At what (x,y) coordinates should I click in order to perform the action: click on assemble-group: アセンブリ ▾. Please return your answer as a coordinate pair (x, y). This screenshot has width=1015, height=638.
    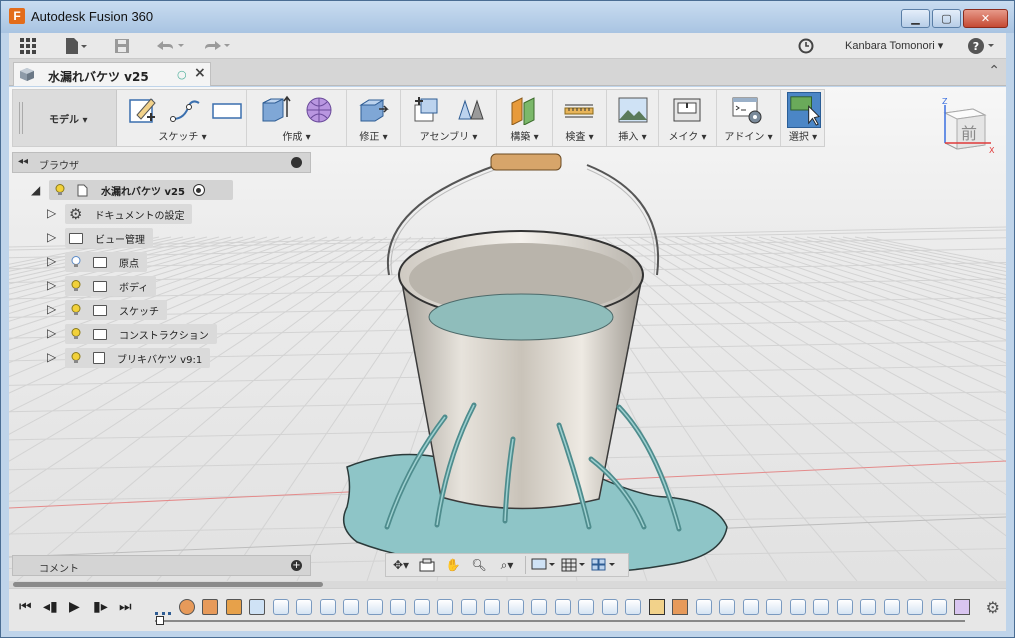
    Looking at the image, I should click on (449, 118).